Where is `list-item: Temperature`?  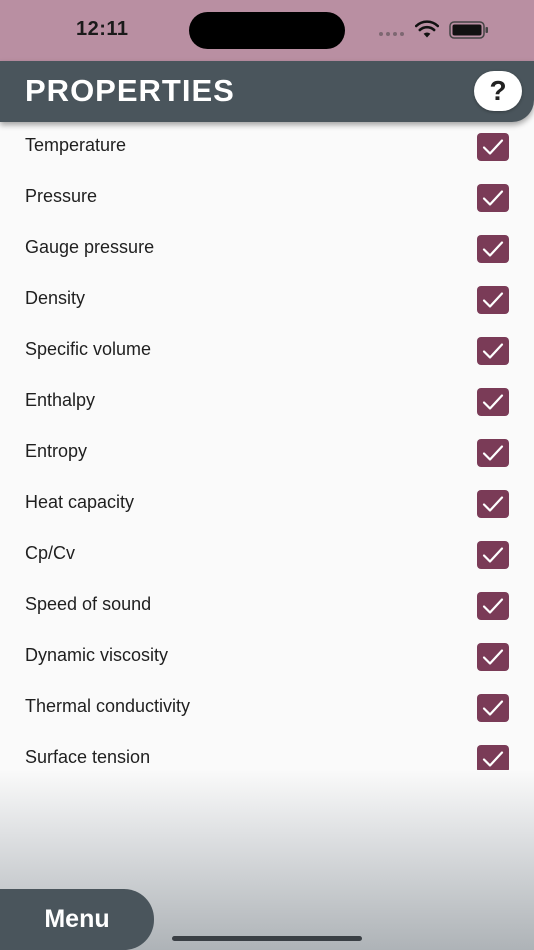 list-item: Temperature is located at coordinates (267, 147).